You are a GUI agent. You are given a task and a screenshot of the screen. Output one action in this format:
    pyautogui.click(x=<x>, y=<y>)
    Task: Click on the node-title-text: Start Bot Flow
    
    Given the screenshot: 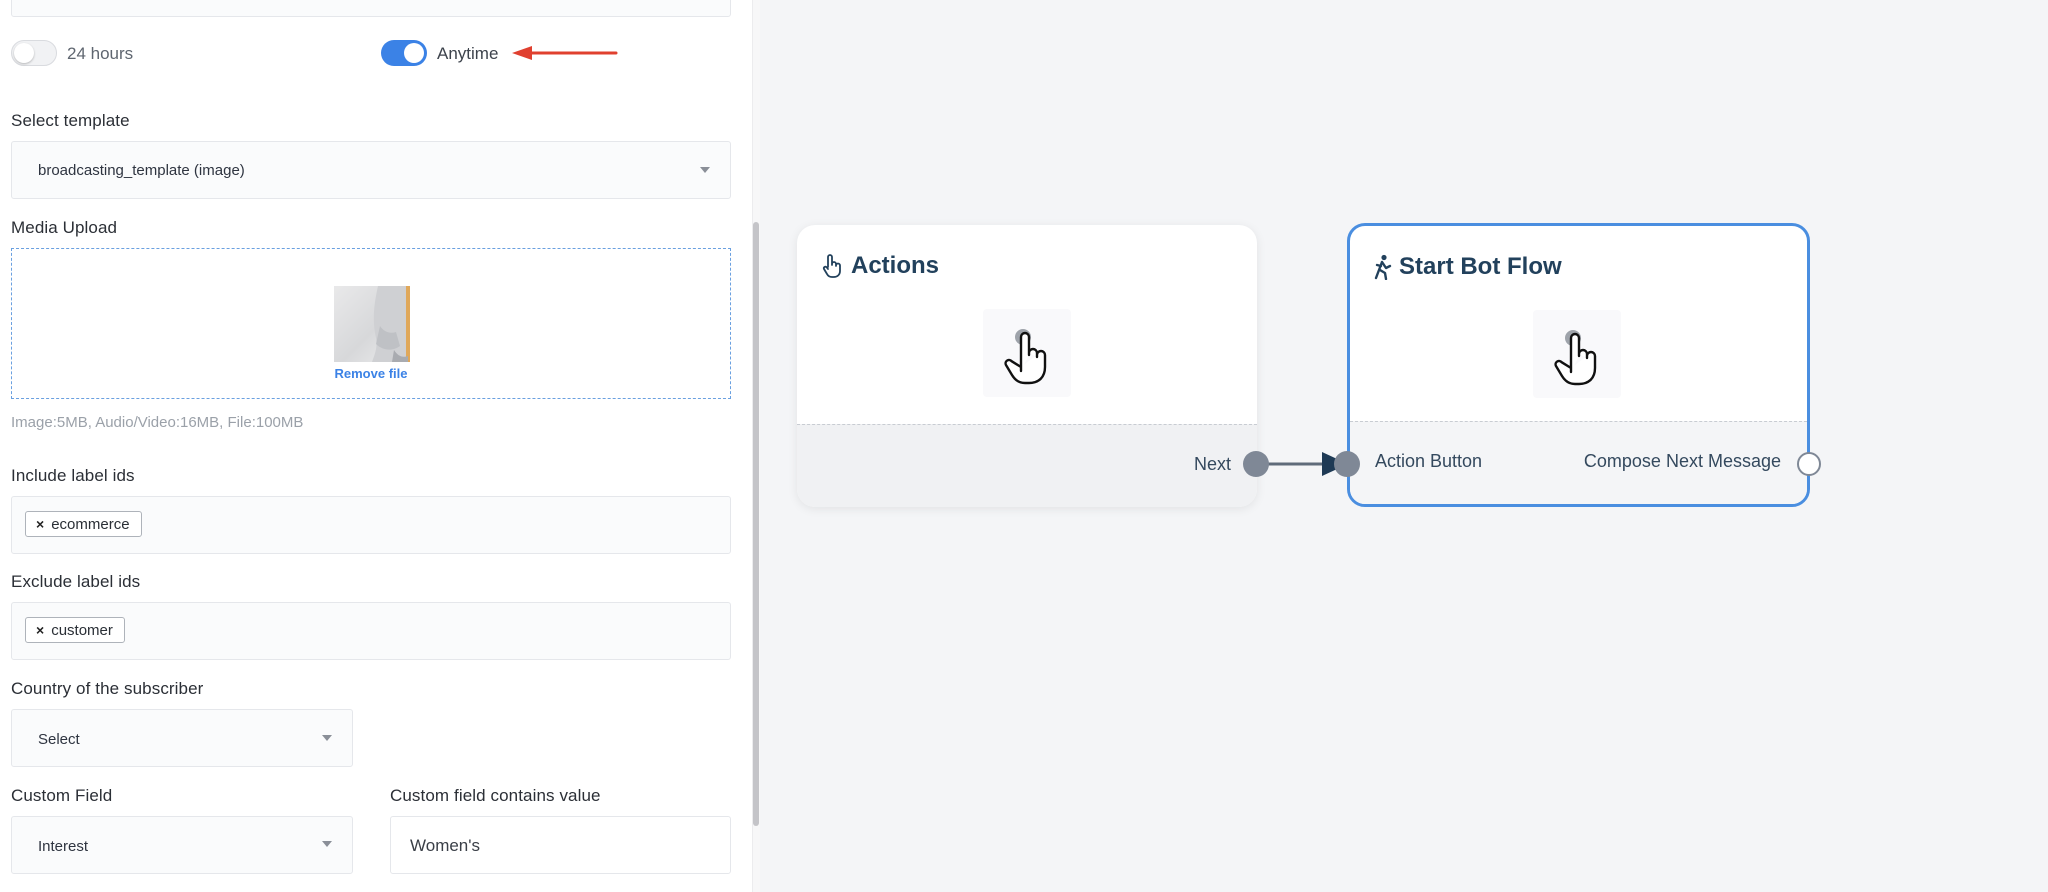 What is the action you would take?
    pyautogui.click(x=1480, y=266)
    